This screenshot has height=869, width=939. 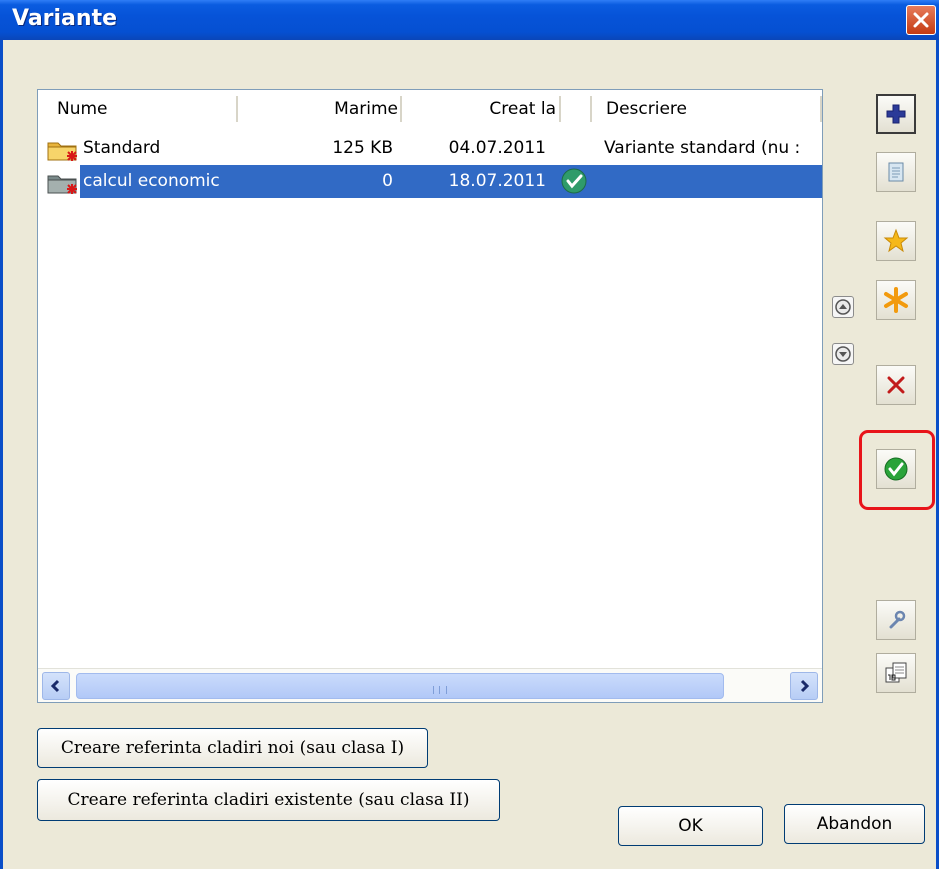 I want to click on calendar-button, so click(x=896, y=673).